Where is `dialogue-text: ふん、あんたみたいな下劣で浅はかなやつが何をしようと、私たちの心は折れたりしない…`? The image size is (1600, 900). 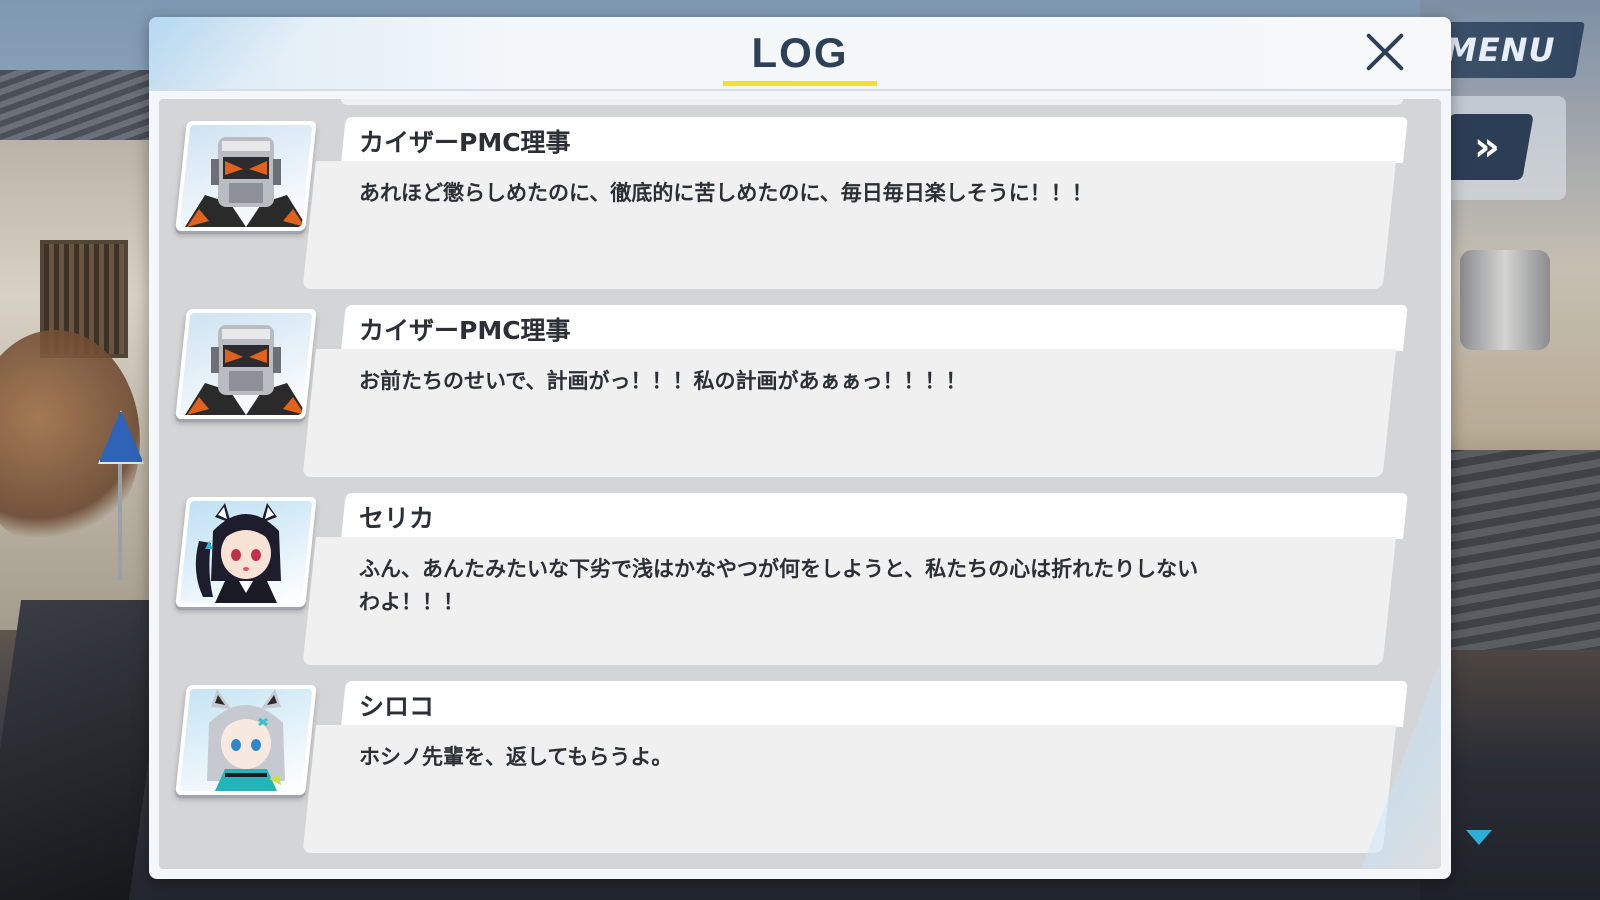
dialogue-text: ふん、あんたみたいな下劣で浅はかなやつが何をしようと、私たちの心は折れたりしない… is located at coordinates (779, 585).